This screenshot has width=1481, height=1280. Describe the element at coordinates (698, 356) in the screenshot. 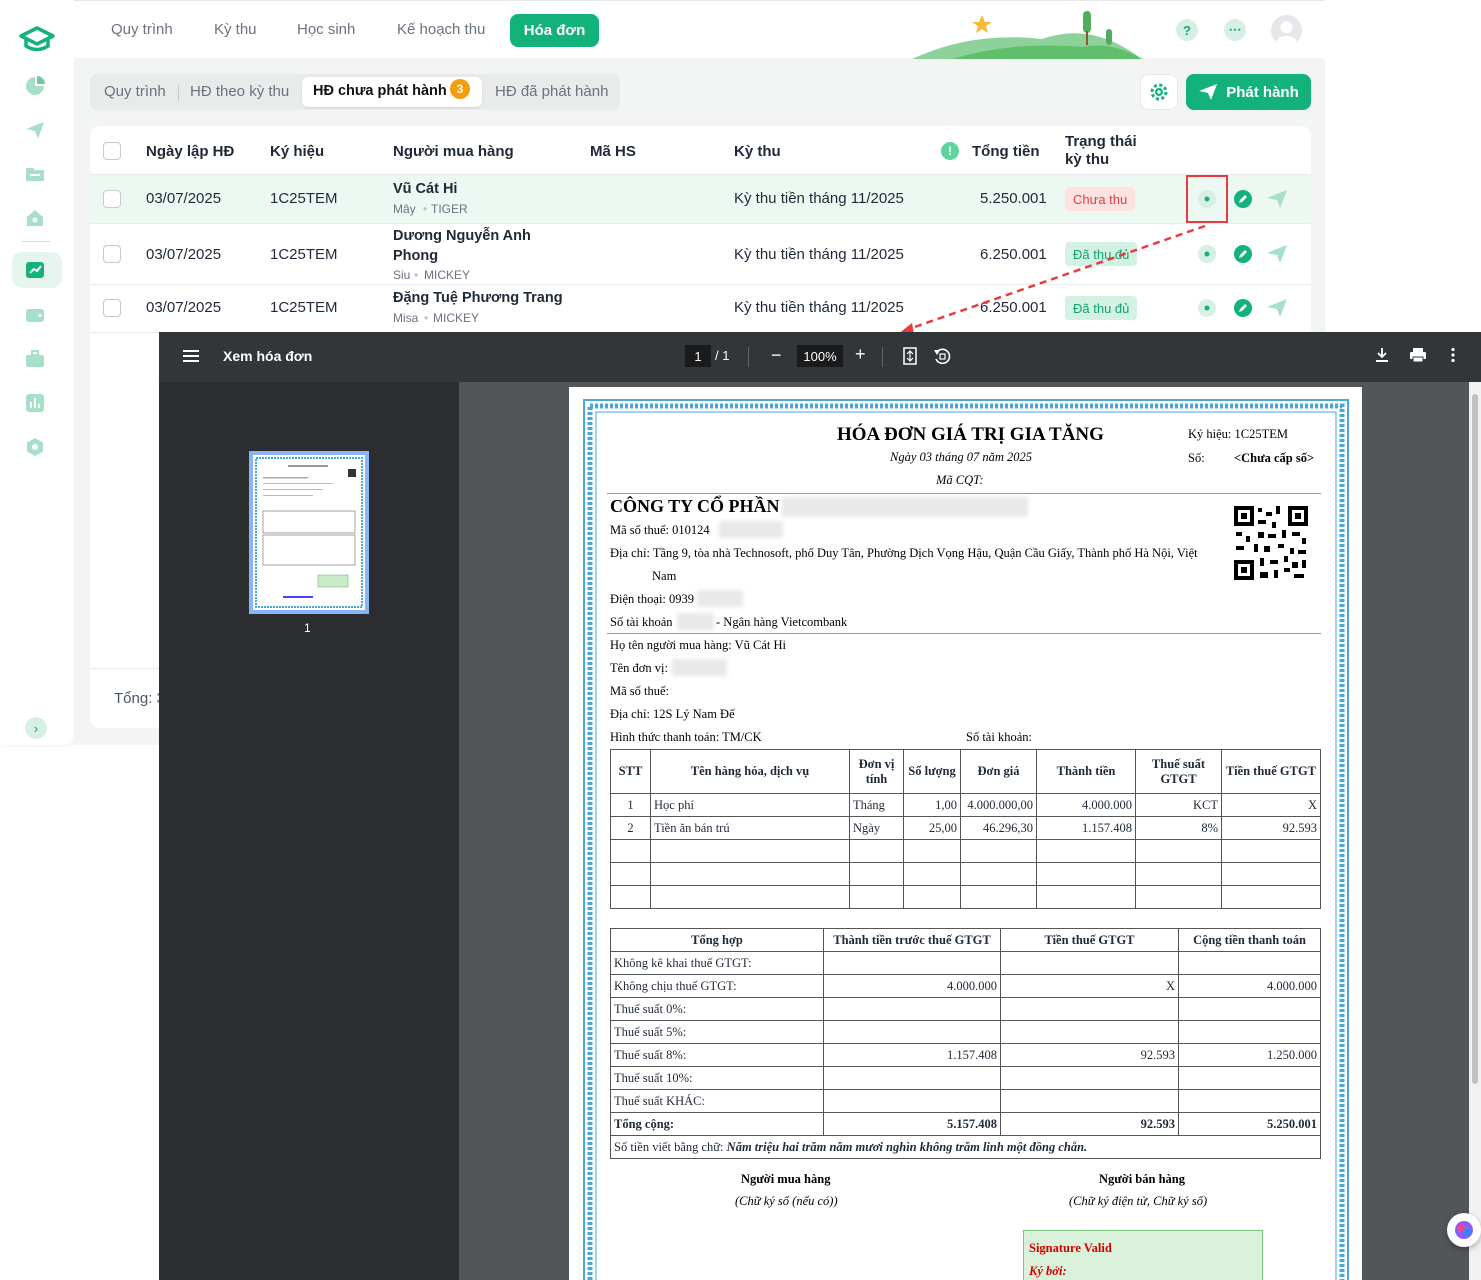

I see `page-input: 1` at that location.